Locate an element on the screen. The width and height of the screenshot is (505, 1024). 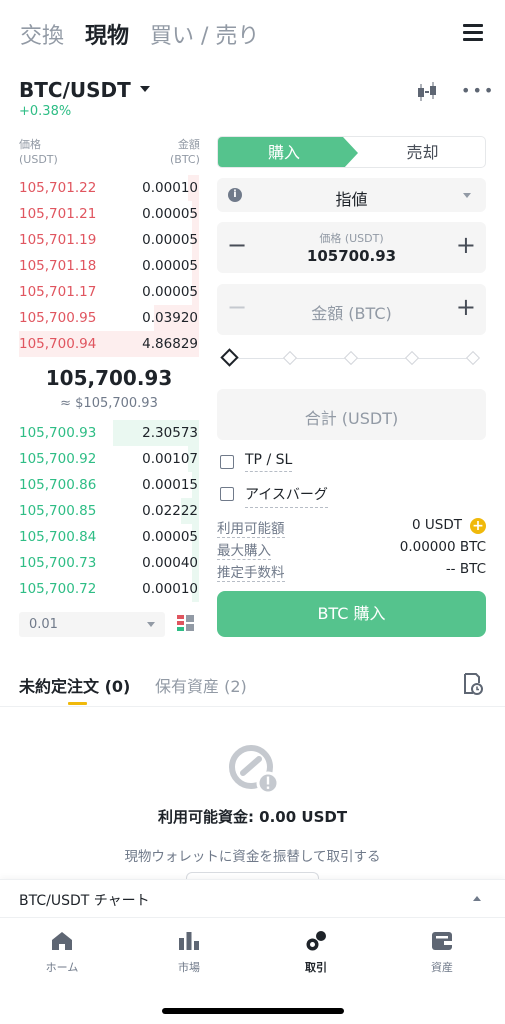
nav-home: ホーム is located at coordinates (62, 952).